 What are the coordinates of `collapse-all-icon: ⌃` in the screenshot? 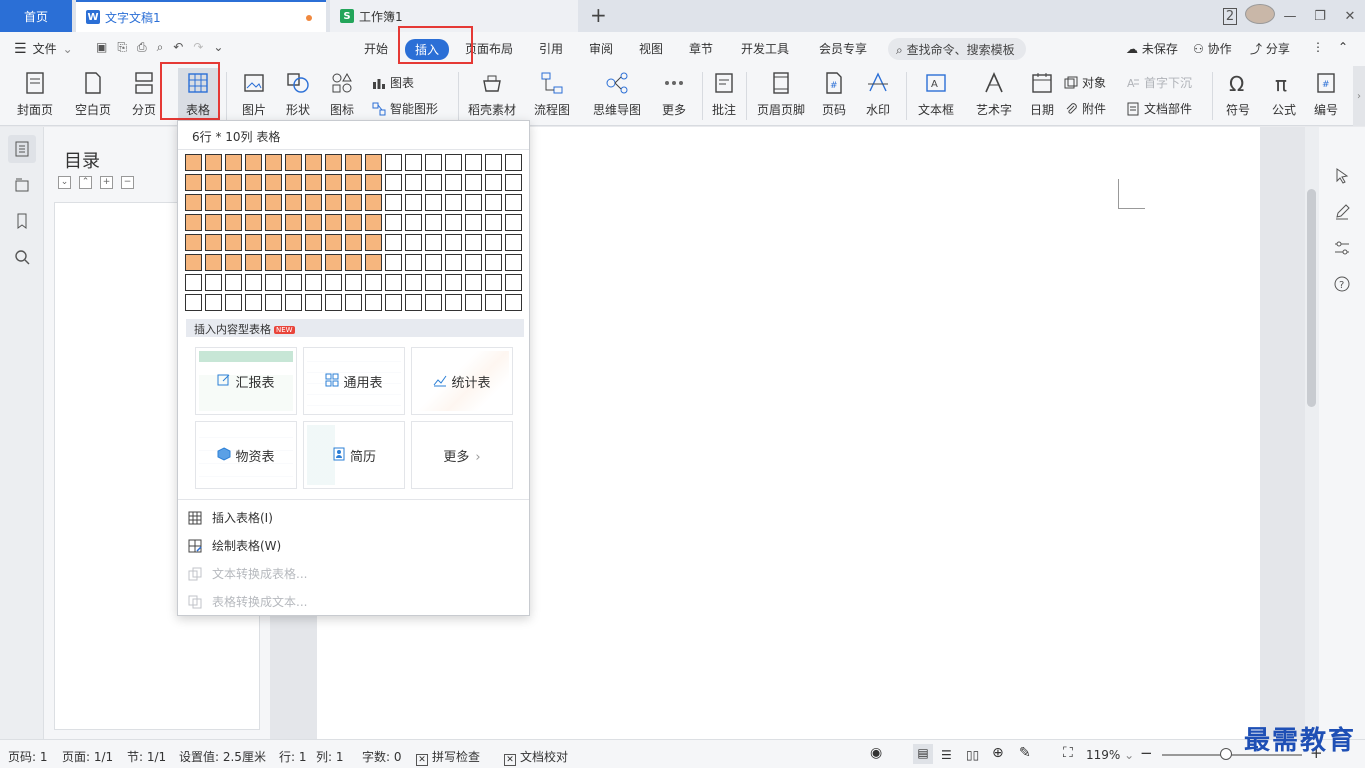 It's located at (85, 182).